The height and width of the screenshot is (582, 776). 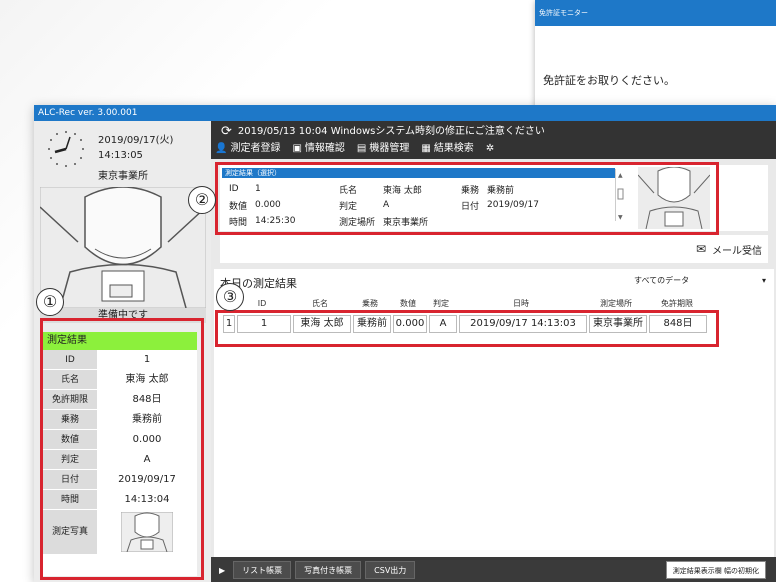 What do you see at coordinates (120, 460) in the screenshot?
I see `result-row: 判定 A` at bounding box center [120, 460].